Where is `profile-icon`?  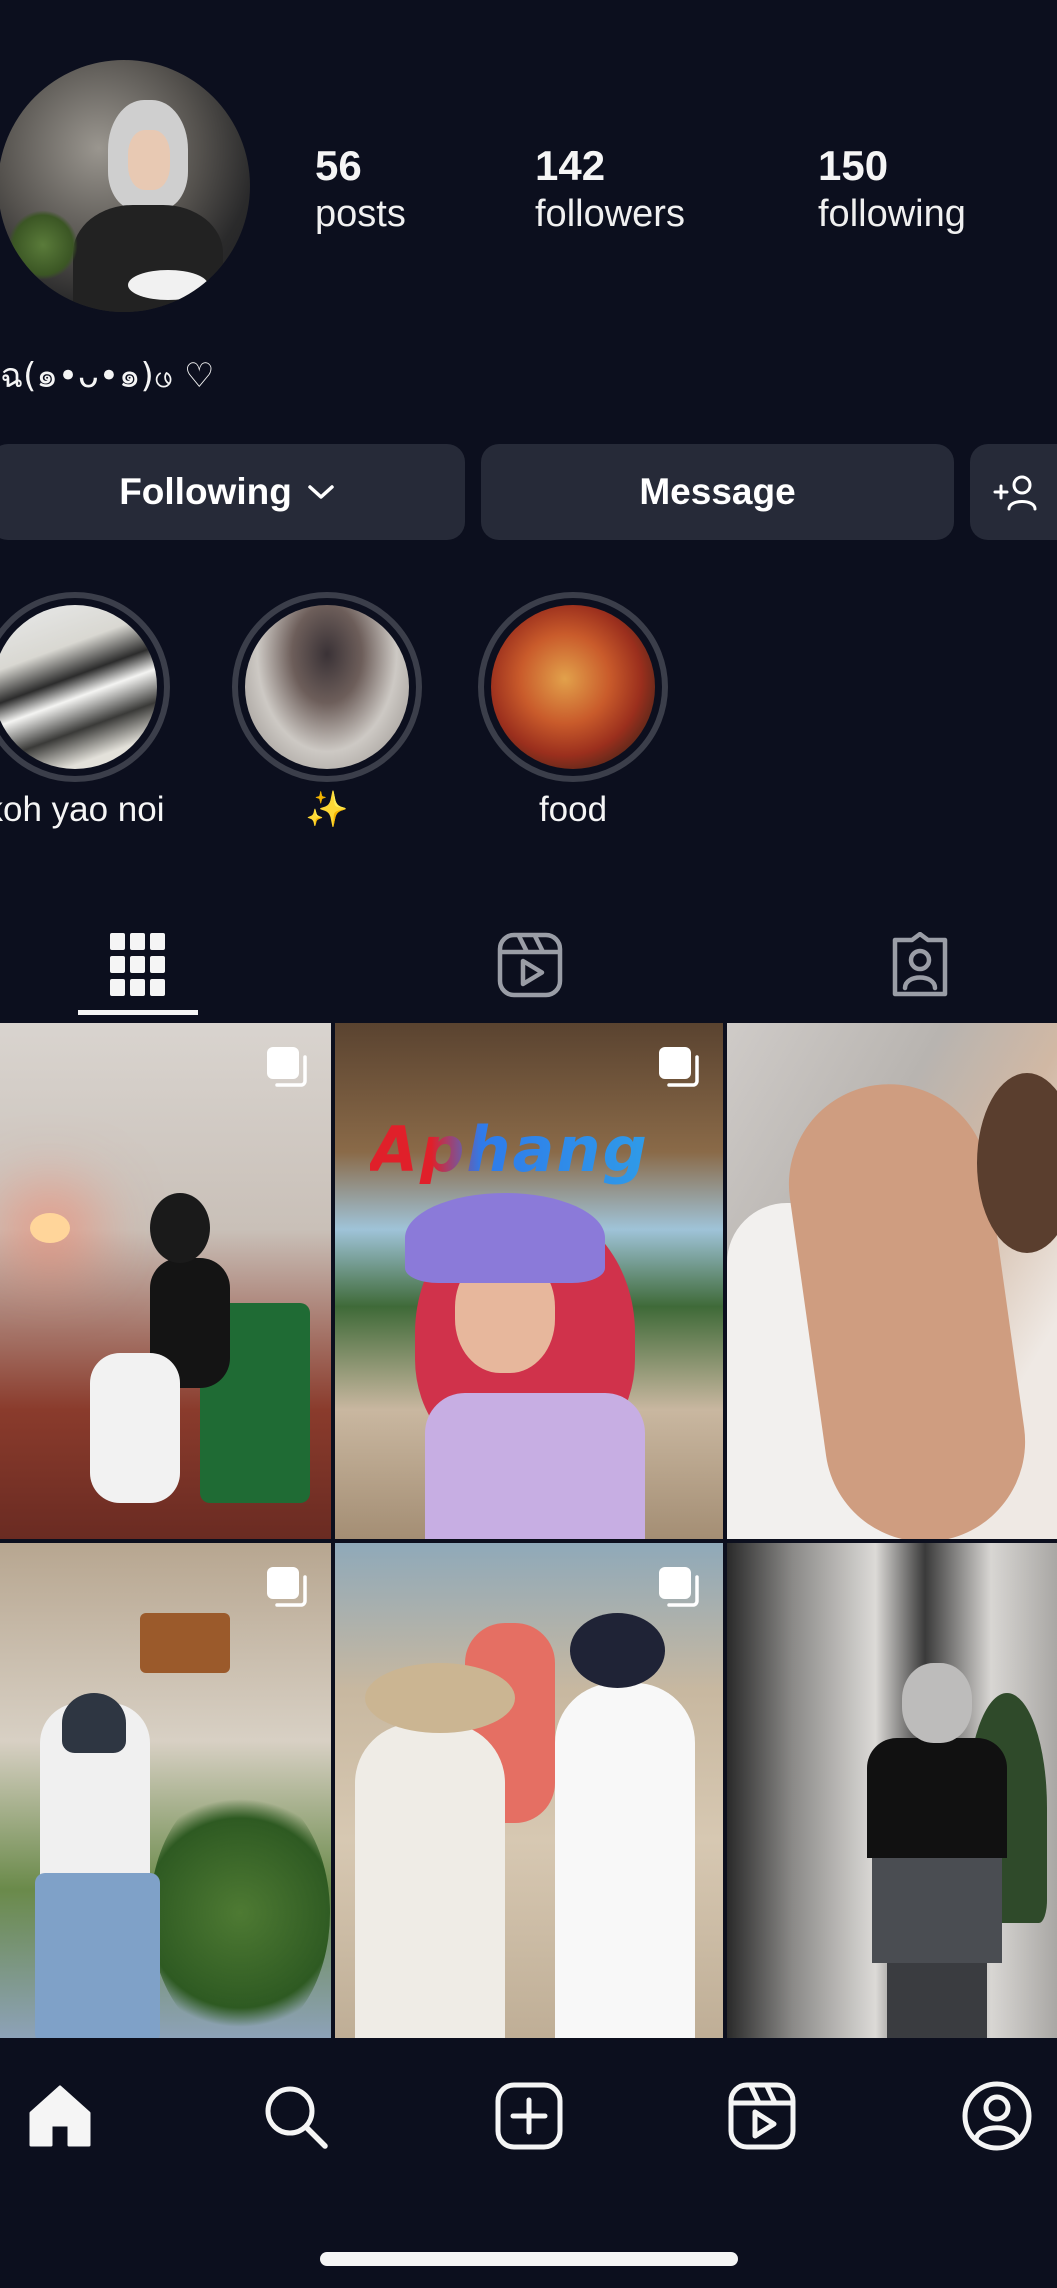 profile-icon is located at coordinates (997, 2116).